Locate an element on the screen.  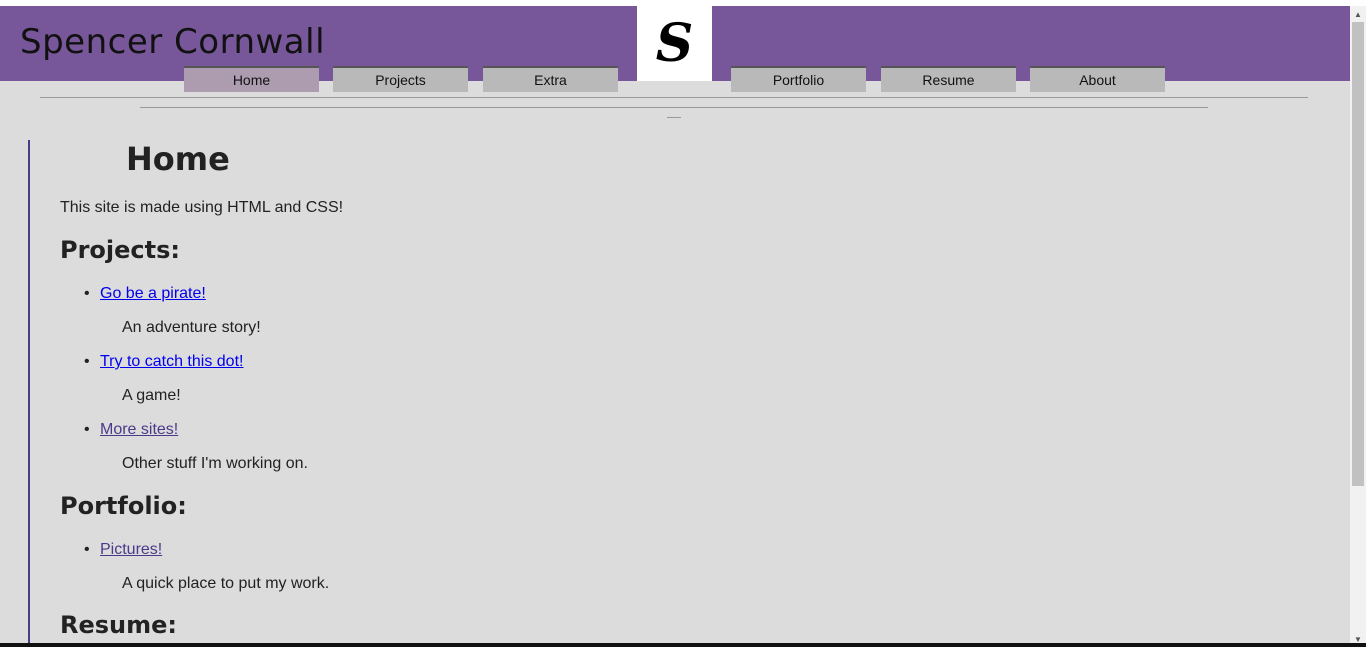
scroll-thumb is located at coordinates (1358, 254).